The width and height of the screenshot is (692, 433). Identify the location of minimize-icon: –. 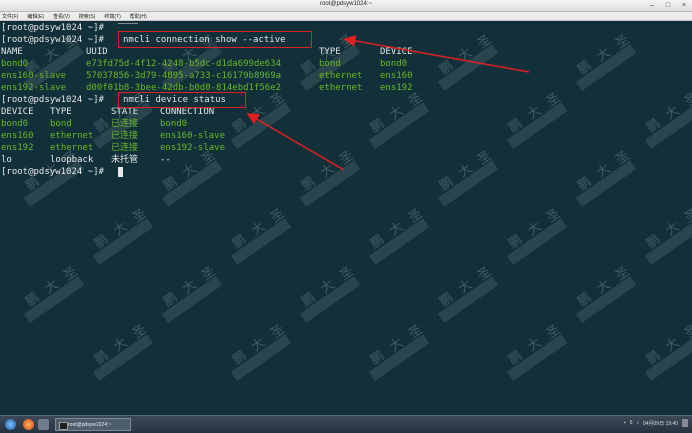
(652, 5).